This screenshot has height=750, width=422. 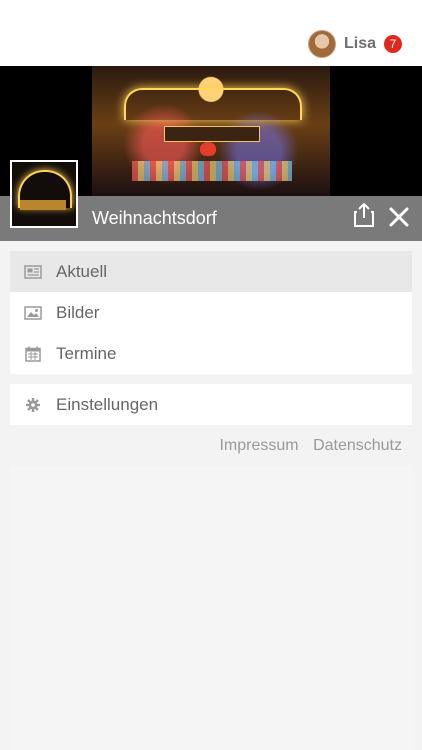 I want to click on settings-card: Einstellungen, so click(x=211, y=404).